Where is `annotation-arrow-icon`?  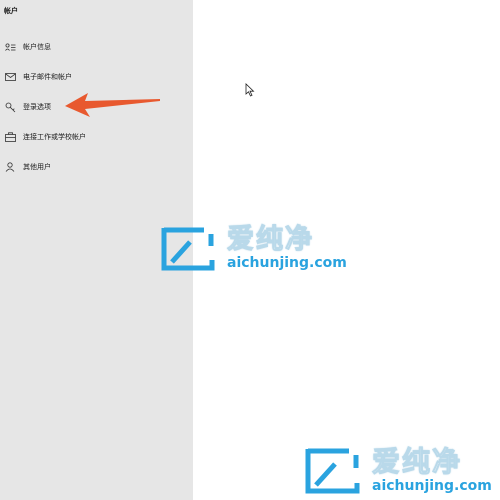 annotation-arrow-icon is located at coordinates (112, 105).